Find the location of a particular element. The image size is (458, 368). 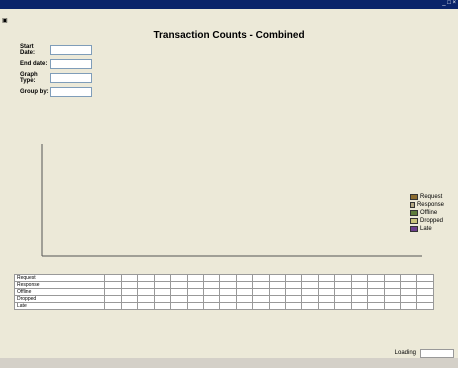

legend-label: Response is located at coordinates (430, 205).